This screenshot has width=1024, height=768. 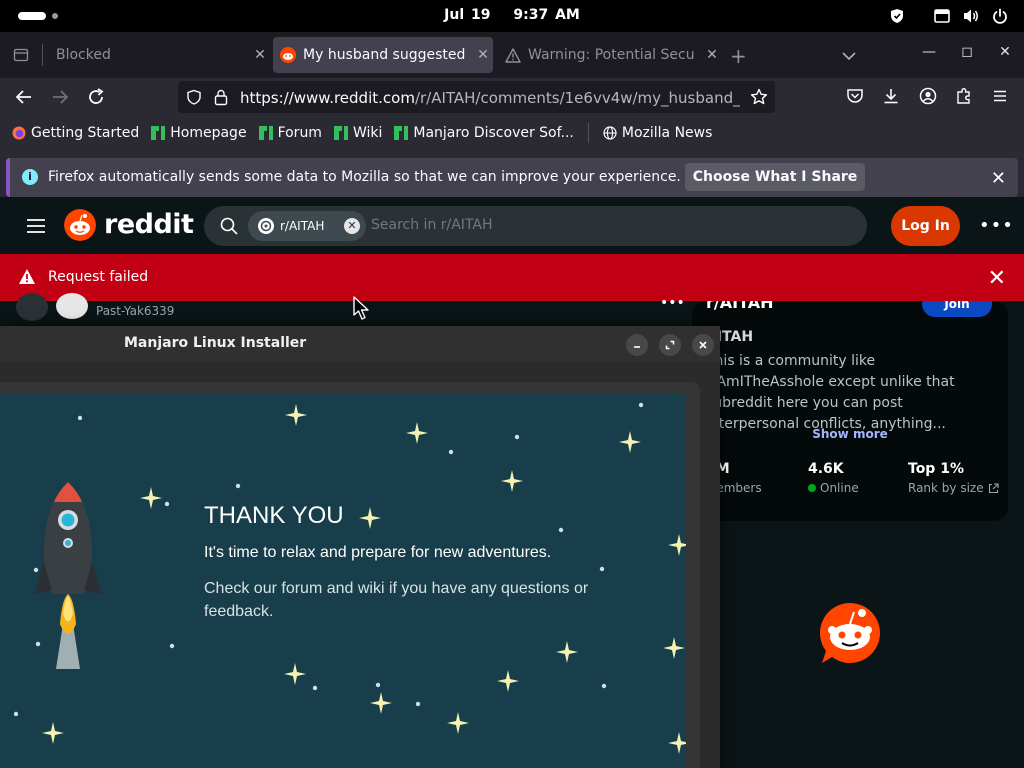 What do you see at coordinates (467, 15) in the screenshot?
I see `clock-date: Jul 19` at bounding box center [467, 15].